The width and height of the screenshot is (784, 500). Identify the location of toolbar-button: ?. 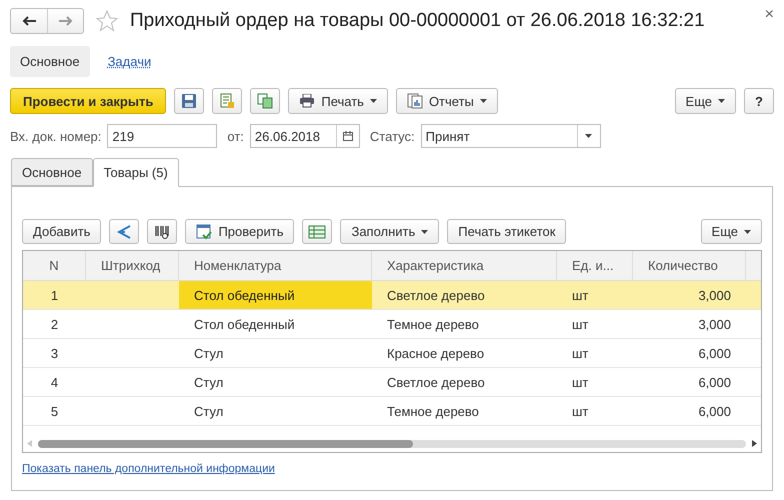
(759, 101).